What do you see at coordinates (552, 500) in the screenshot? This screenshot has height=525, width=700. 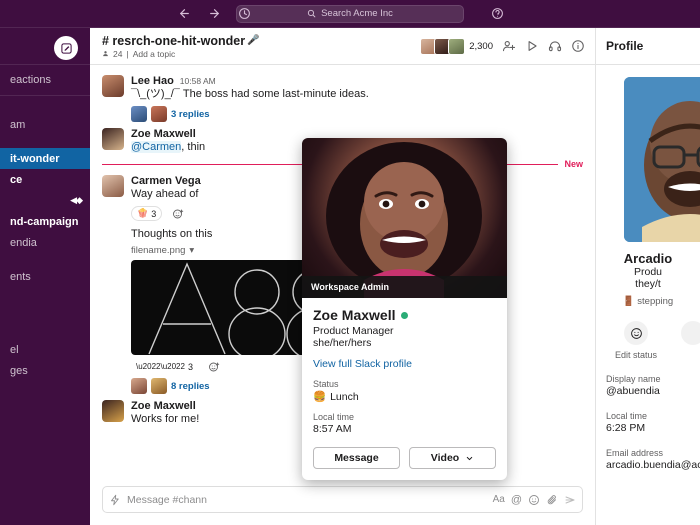 I see `paperclip-icon` at bounding box center [552, 500].